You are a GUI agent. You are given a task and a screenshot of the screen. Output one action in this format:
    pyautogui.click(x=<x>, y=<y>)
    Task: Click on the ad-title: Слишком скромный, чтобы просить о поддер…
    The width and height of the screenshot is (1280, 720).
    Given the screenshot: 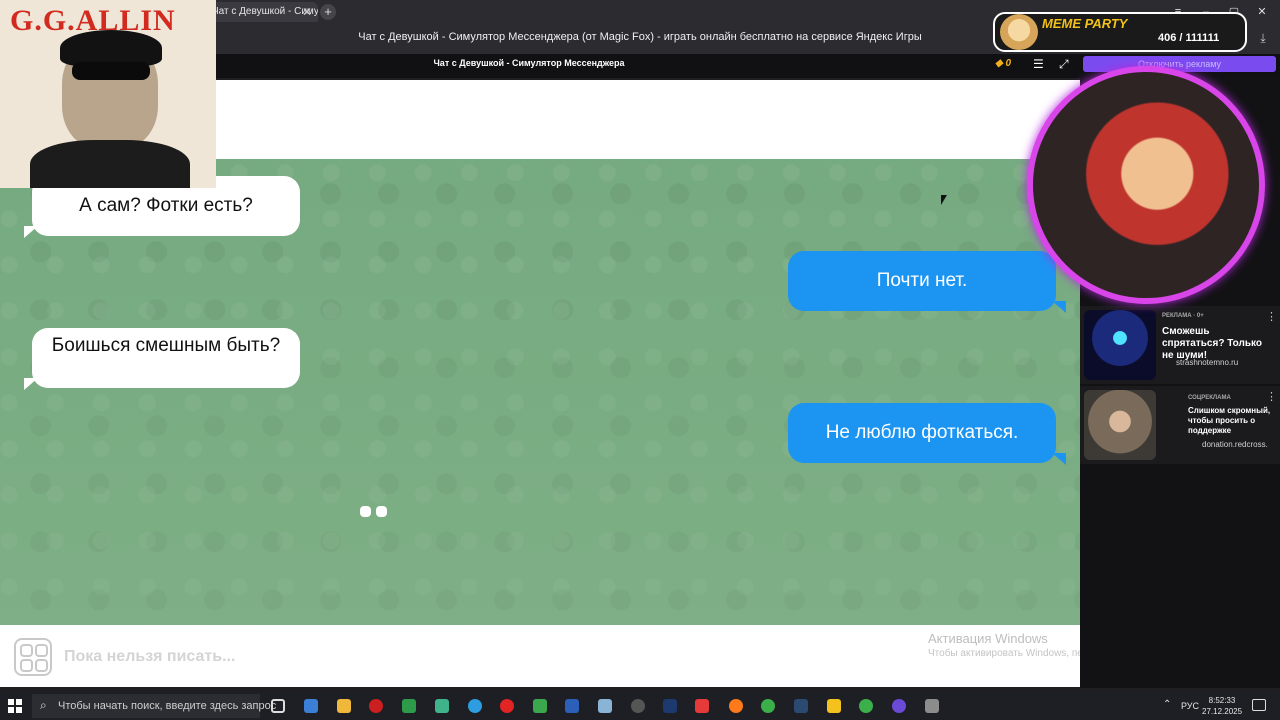 What is the action you would take?
    pyautogui.click(x=1229, y=420)
    